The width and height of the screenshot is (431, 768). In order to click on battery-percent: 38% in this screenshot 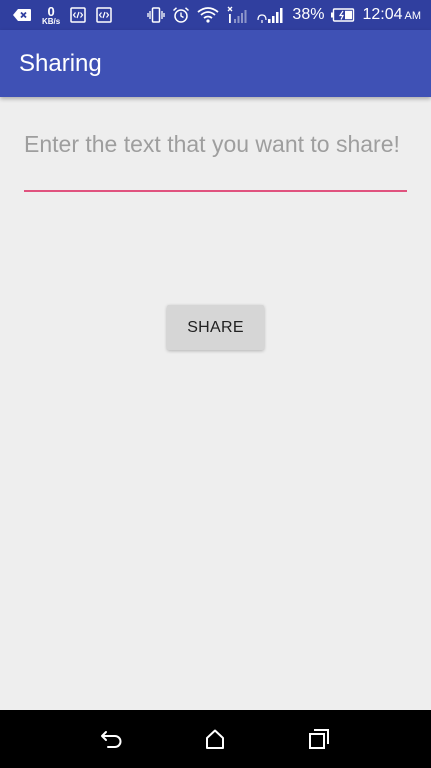, I will do `click(308, 14)`.